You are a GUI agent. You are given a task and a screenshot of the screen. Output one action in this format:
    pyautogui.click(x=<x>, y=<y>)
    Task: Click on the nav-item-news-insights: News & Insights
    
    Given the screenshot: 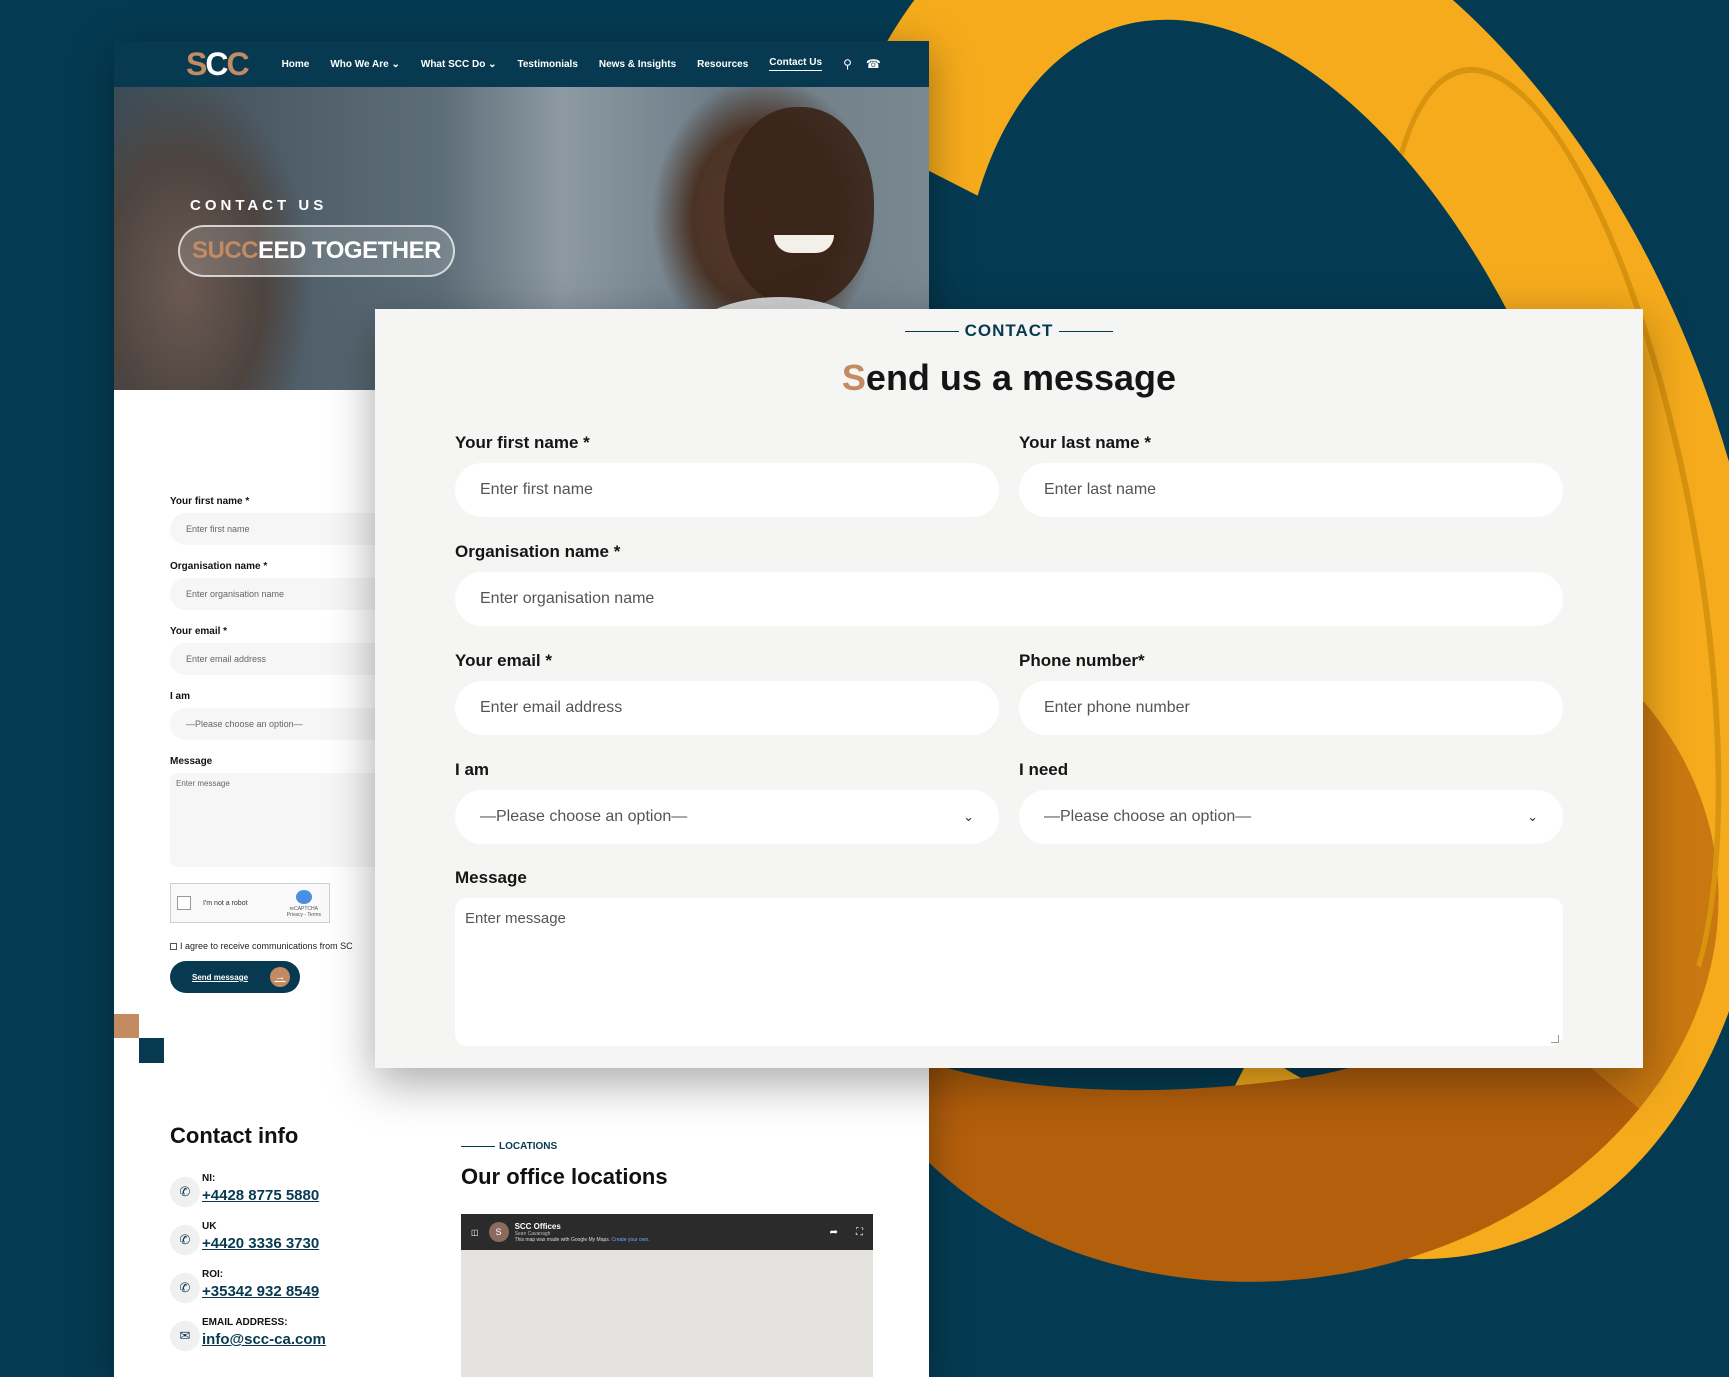 What is the action you would take?
    pyautogui.click(x=637, y=64)
    